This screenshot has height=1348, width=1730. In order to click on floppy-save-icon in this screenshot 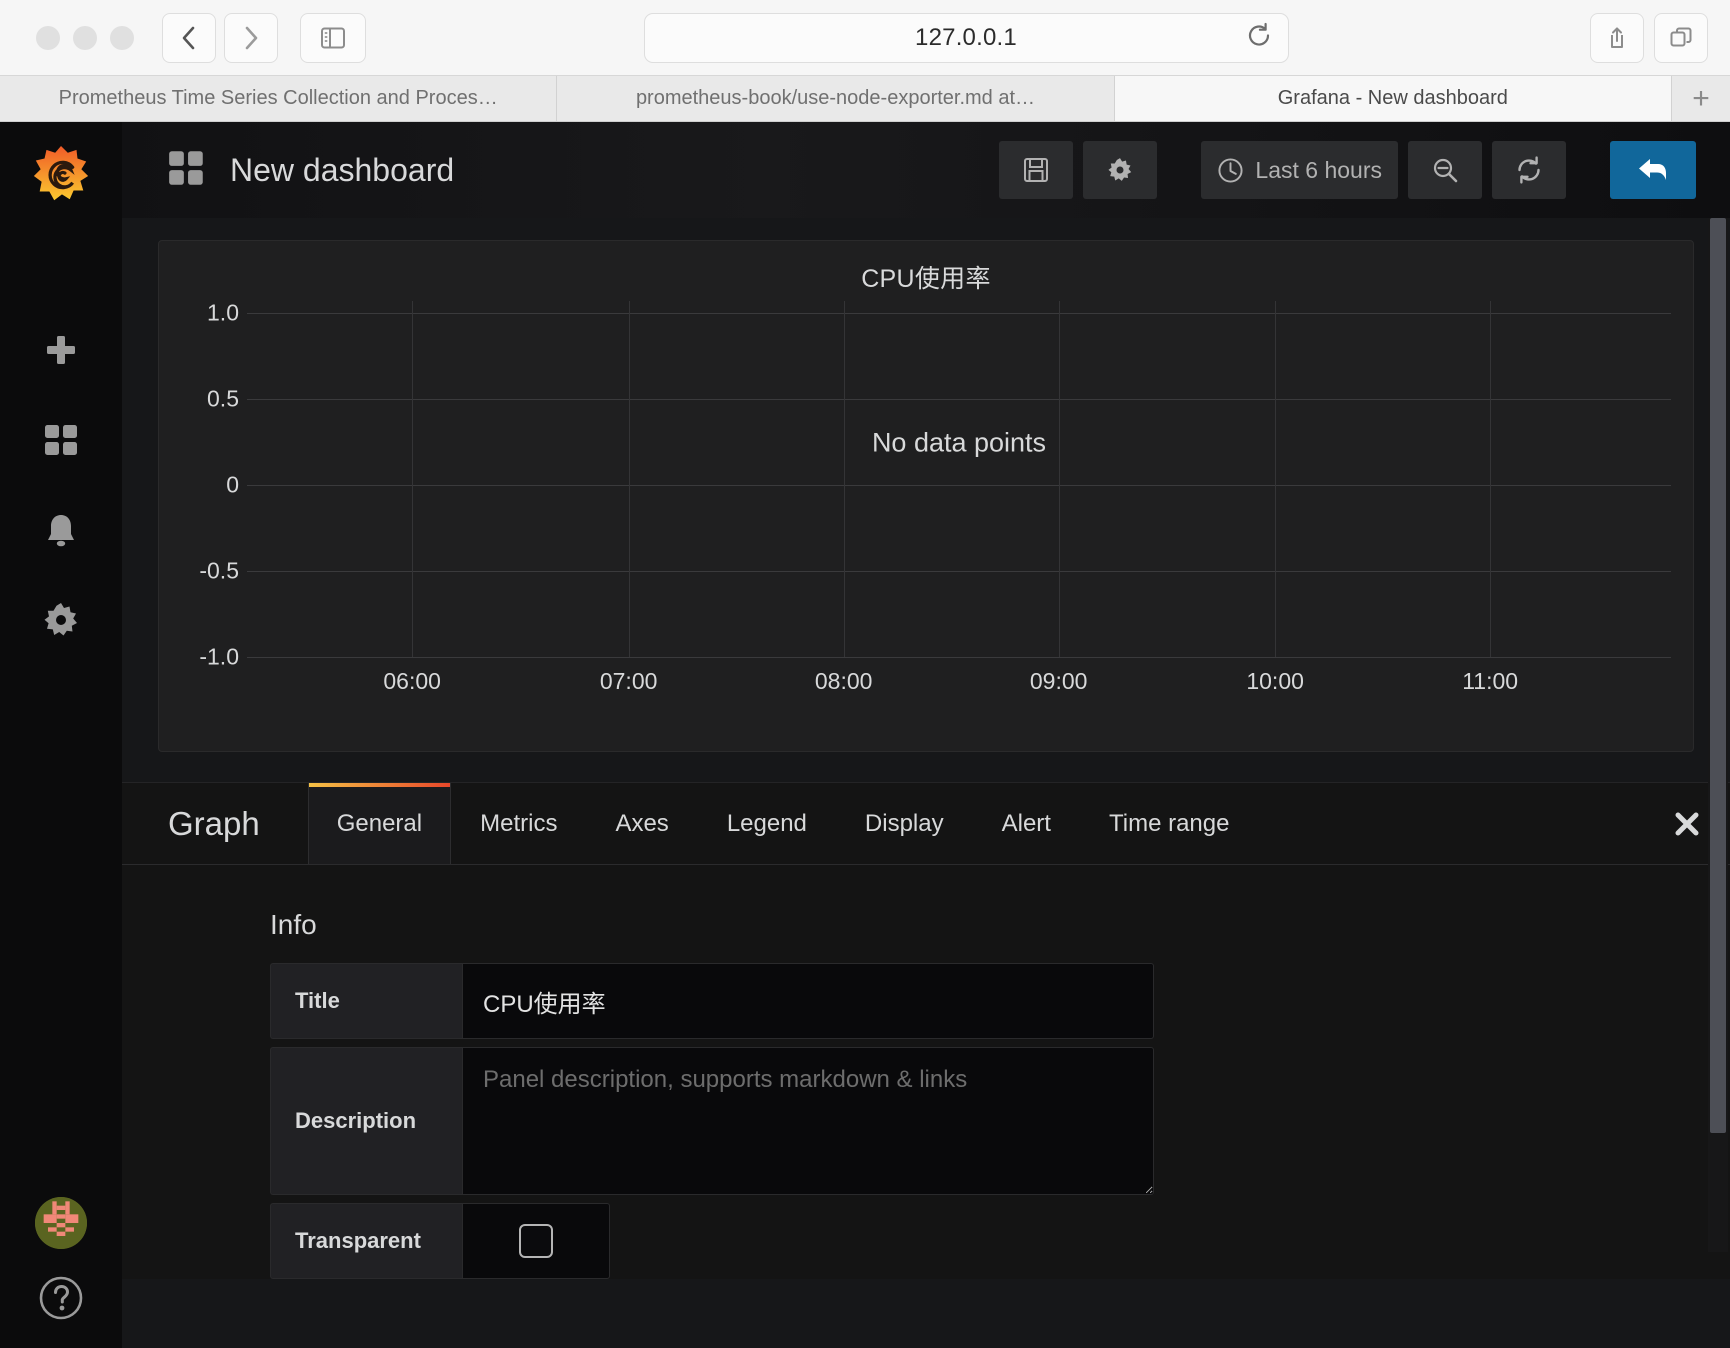, I will do `click(1036, 170)`.